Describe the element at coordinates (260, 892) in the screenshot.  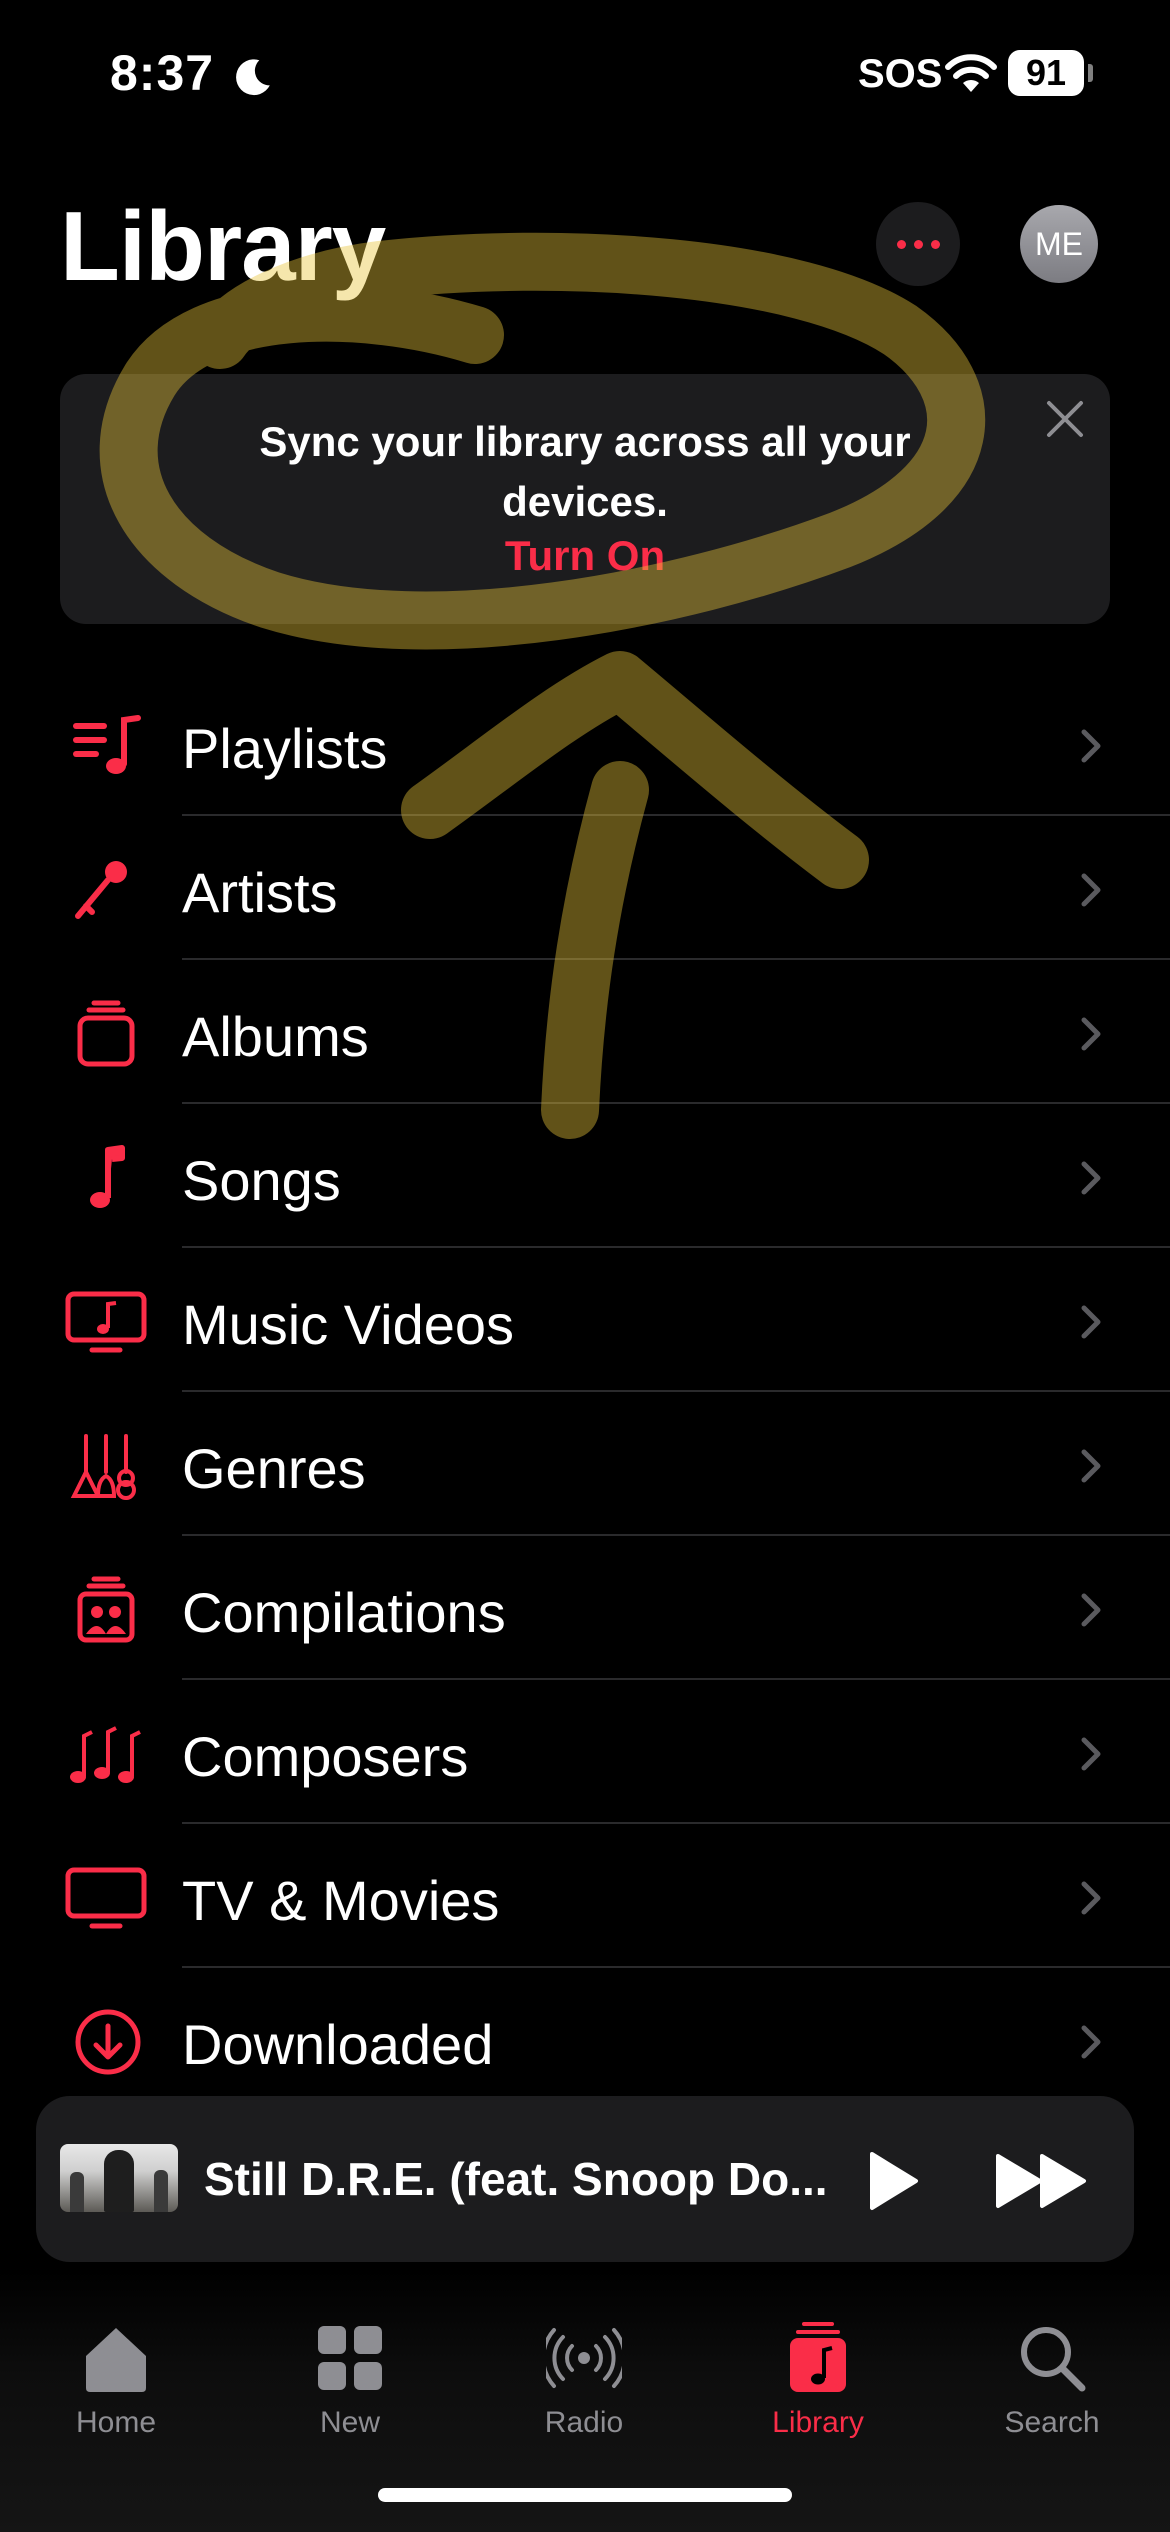
I see `item-label: Artists` at that location.